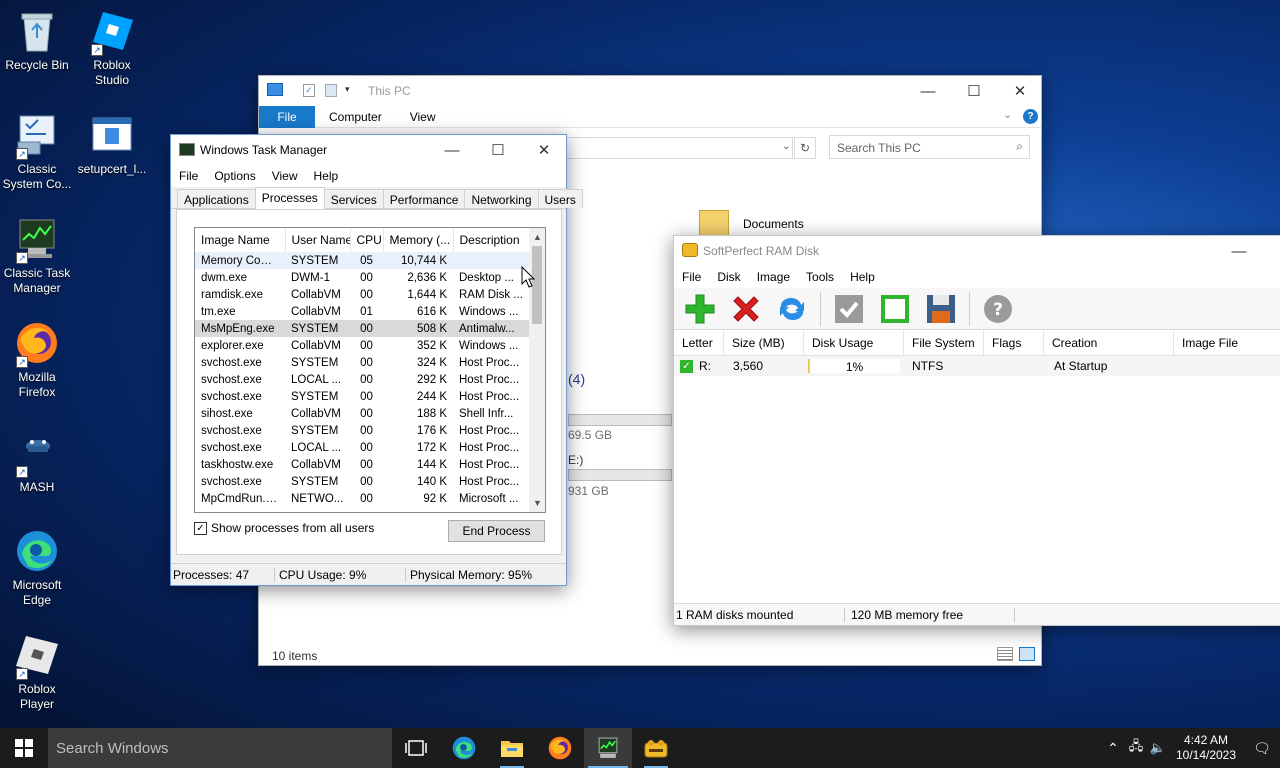  I want to click on process-row: Memory Comp... SYSTEM 05 10,744 K, so click(362, 260).